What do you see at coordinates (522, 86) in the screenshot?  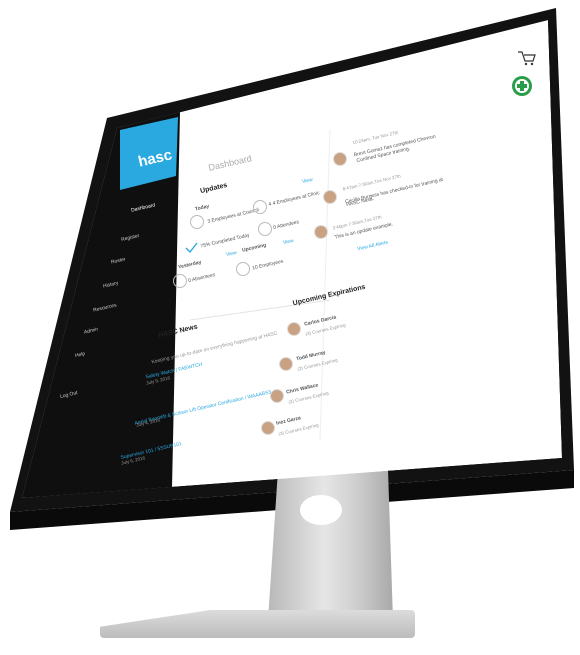 I see `safety-cross-icon` at bounding box center [522, 86].